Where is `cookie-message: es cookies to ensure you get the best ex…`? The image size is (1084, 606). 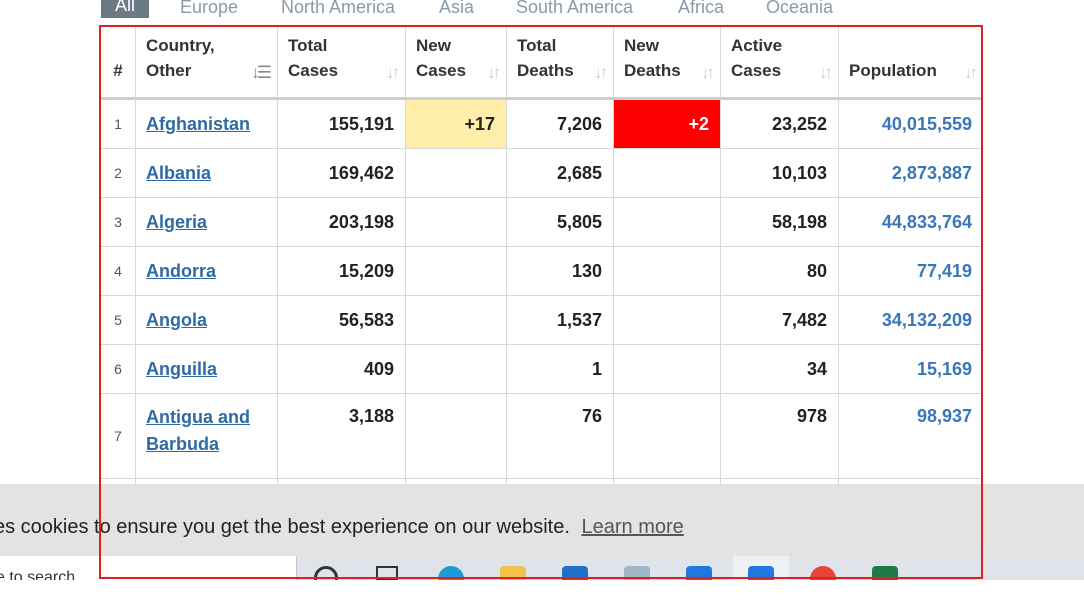
cookie-message: es cookies to ensure you get the best ex… is located at coordinates (285, 527).